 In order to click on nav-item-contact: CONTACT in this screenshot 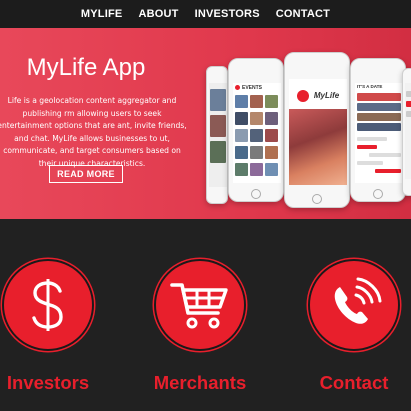, I will do `click(303, 14)`.